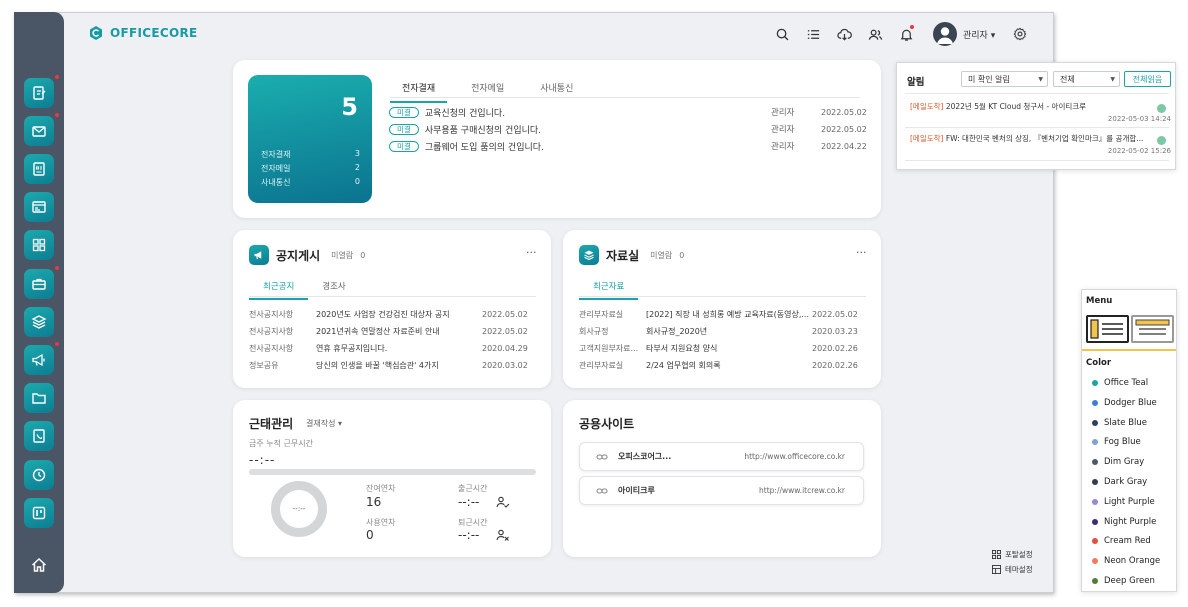 The image size is (1188, 607). I want to click on search-button, so click(782, 34).